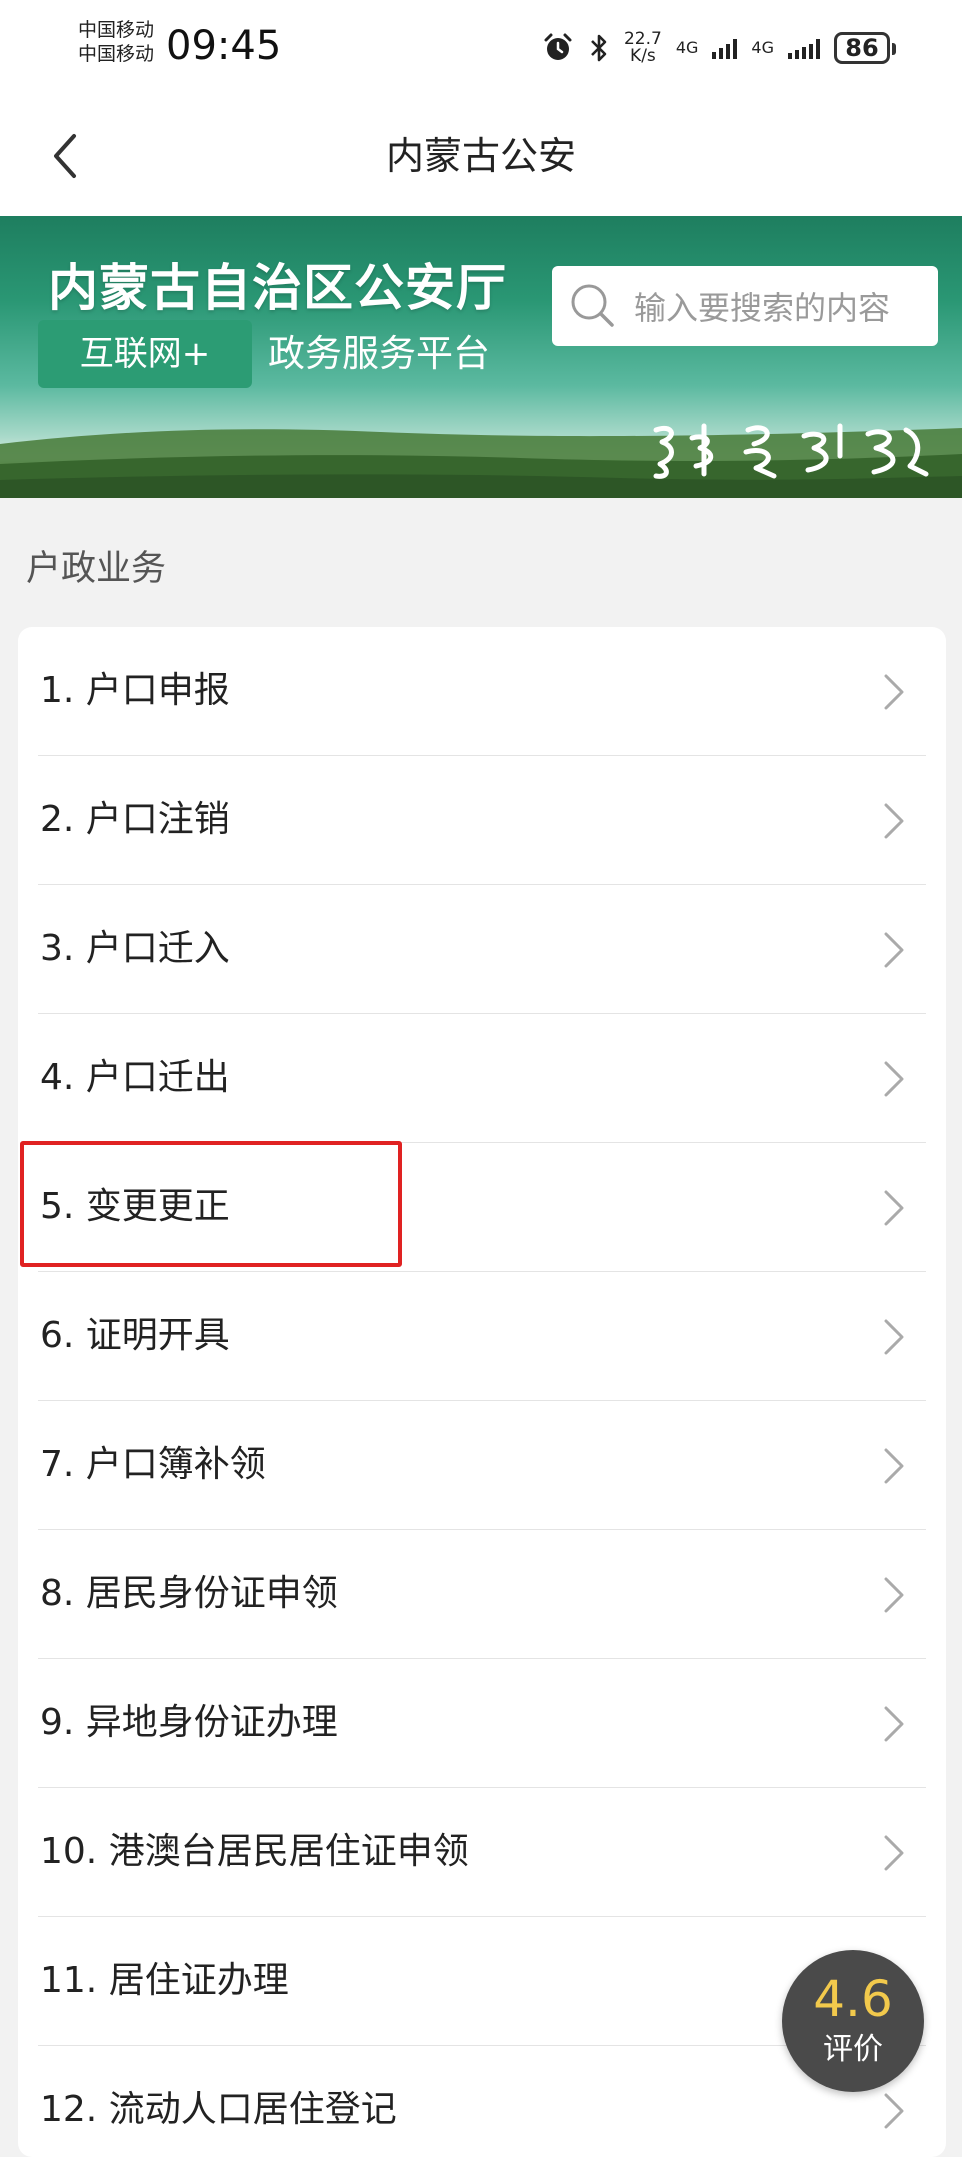 The image size is (962, 2157). Describe the element at coordinates (599, 48) in the screenshot. I see `bluetooth-icon` at that location.